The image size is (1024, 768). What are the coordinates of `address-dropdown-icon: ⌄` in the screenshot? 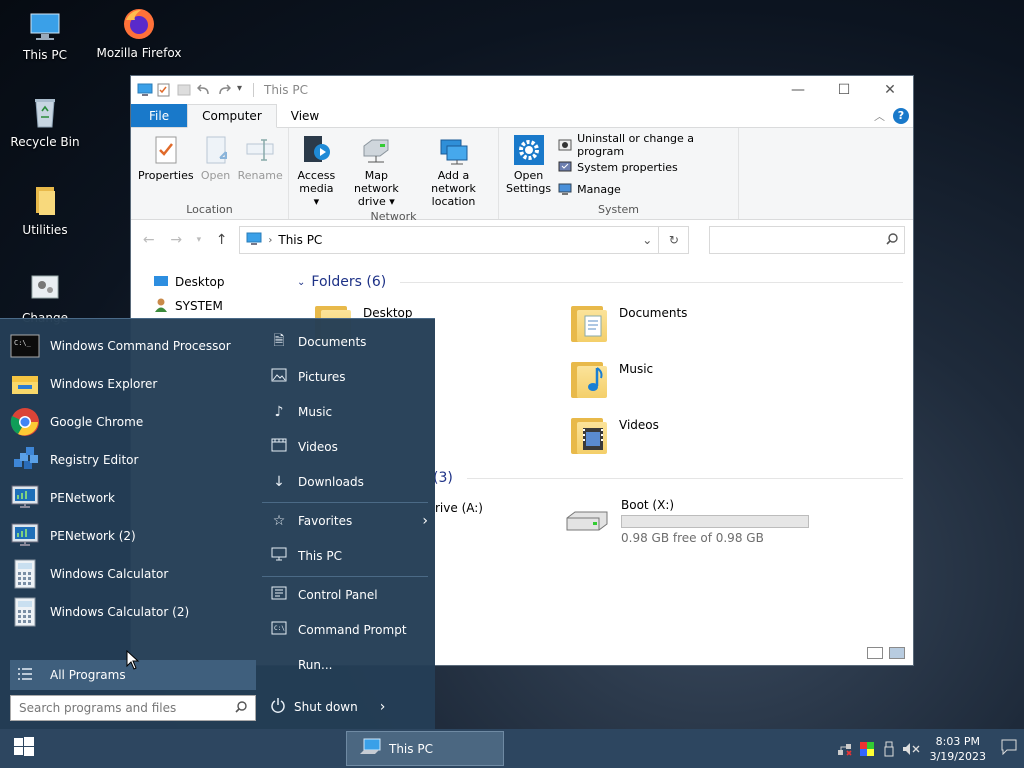 It's located at (647, 240).